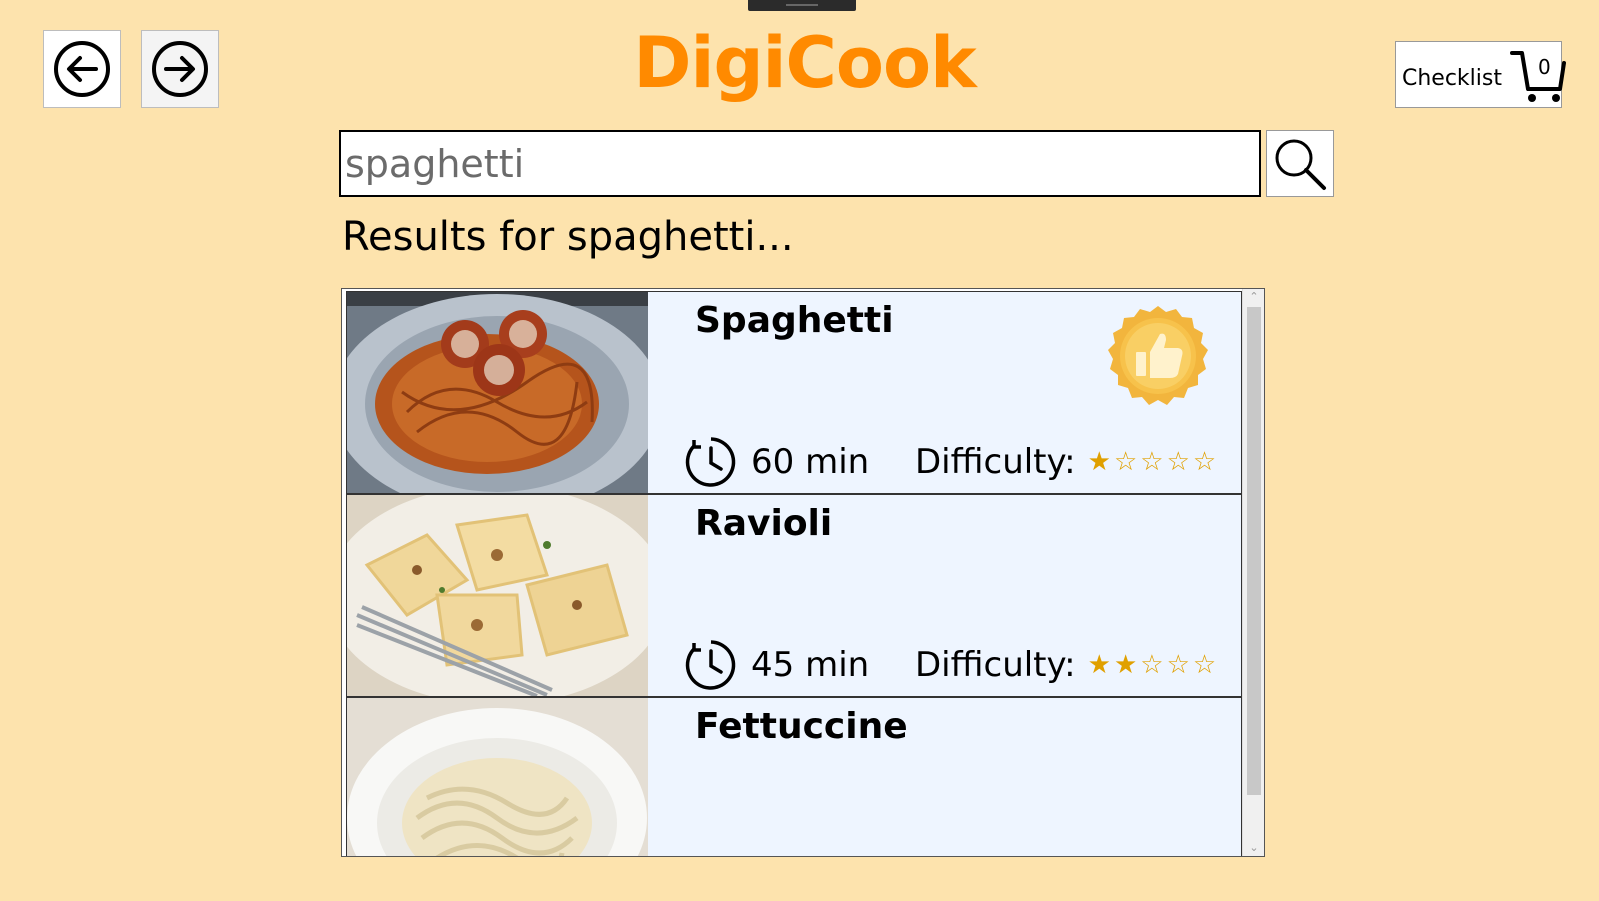 The height and width of the screenshot is (901, 1599). Describe the element at coordinates (810, 665) in the screenshot. I see `recipe-time-text: 45 min` at that location.